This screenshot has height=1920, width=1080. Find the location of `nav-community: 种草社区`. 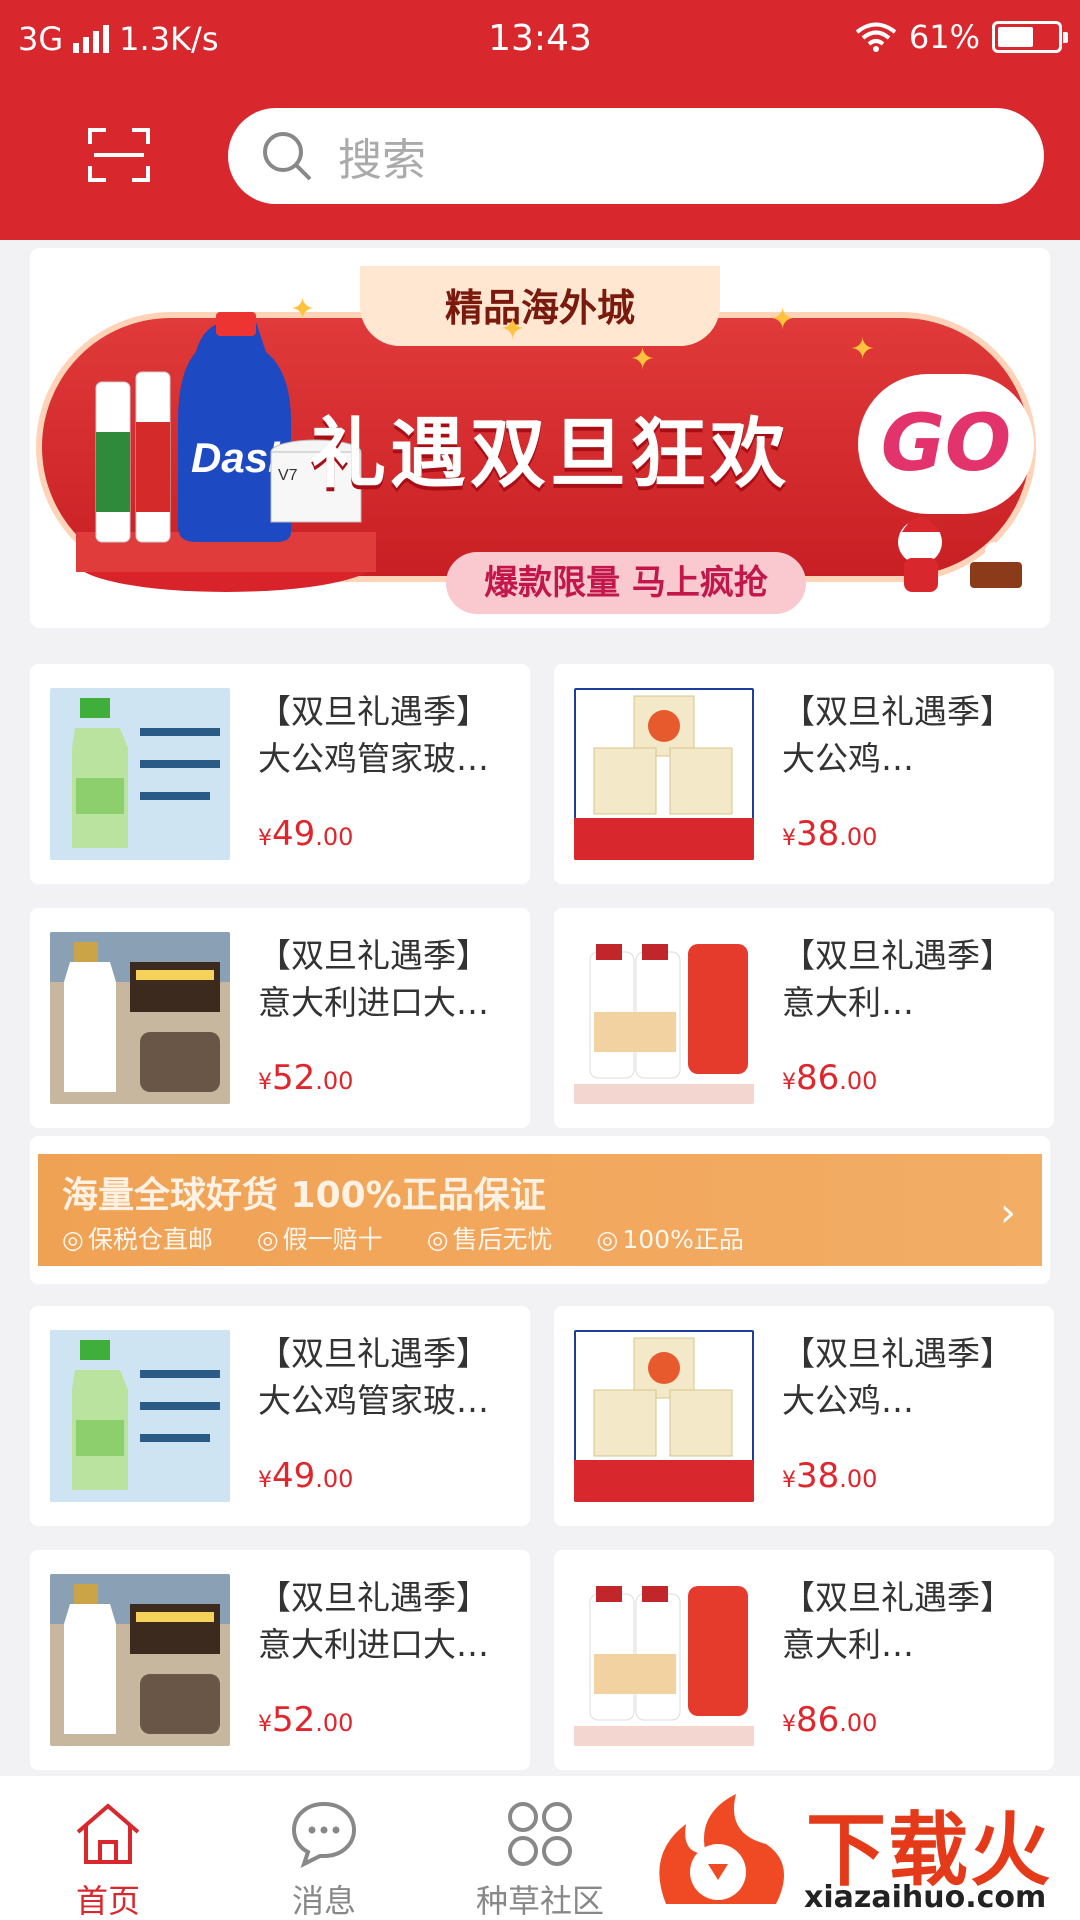

nav-community: 种草社区 is located at coordinates (540, 1848).